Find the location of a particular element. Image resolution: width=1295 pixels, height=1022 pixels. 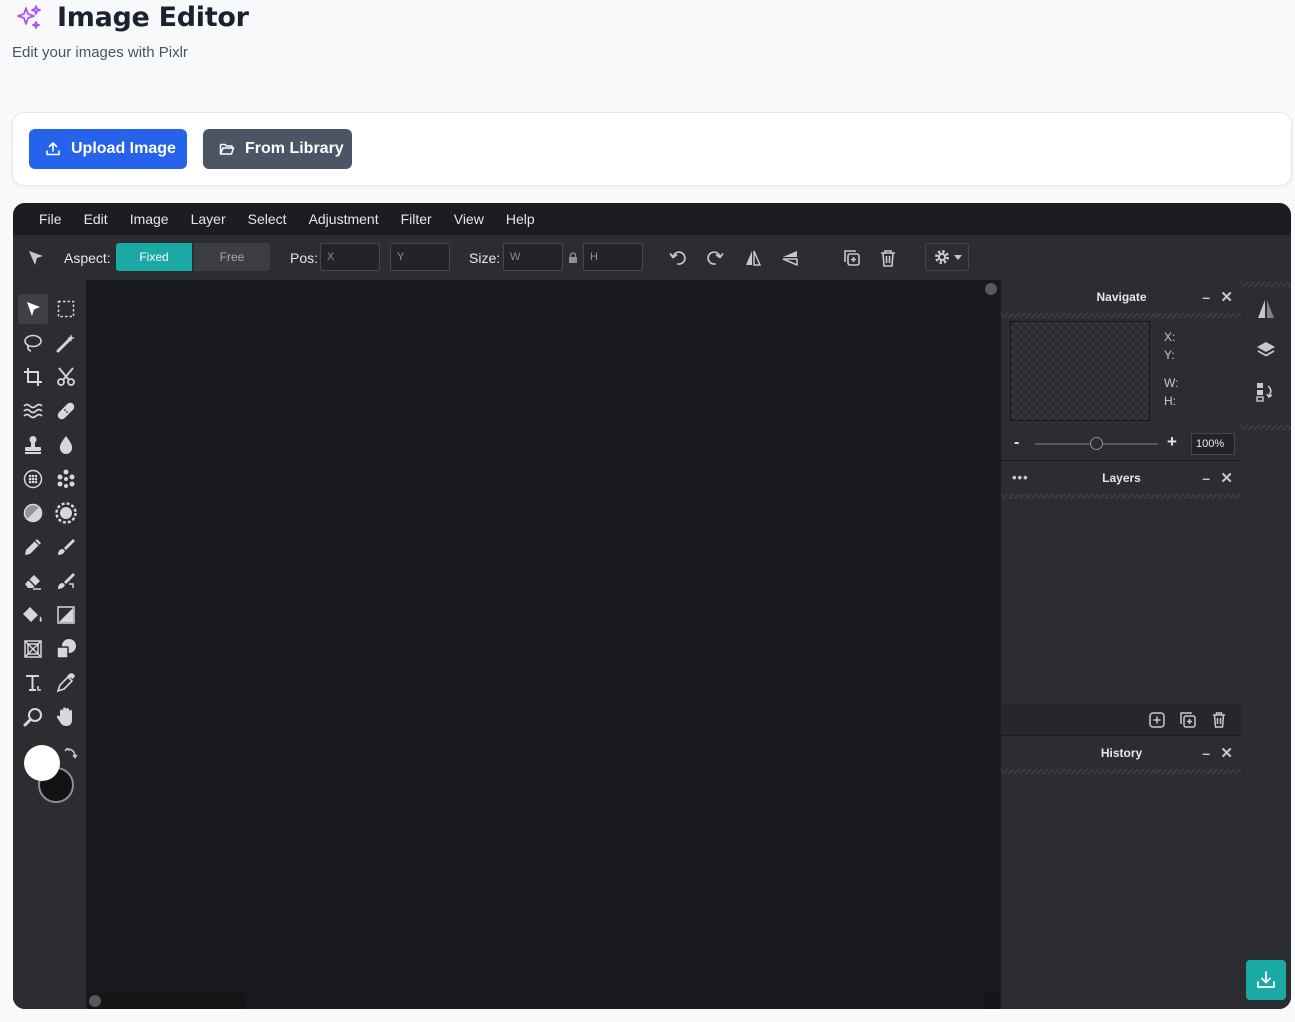

layers-footer is located at coordinates (1121, 719).